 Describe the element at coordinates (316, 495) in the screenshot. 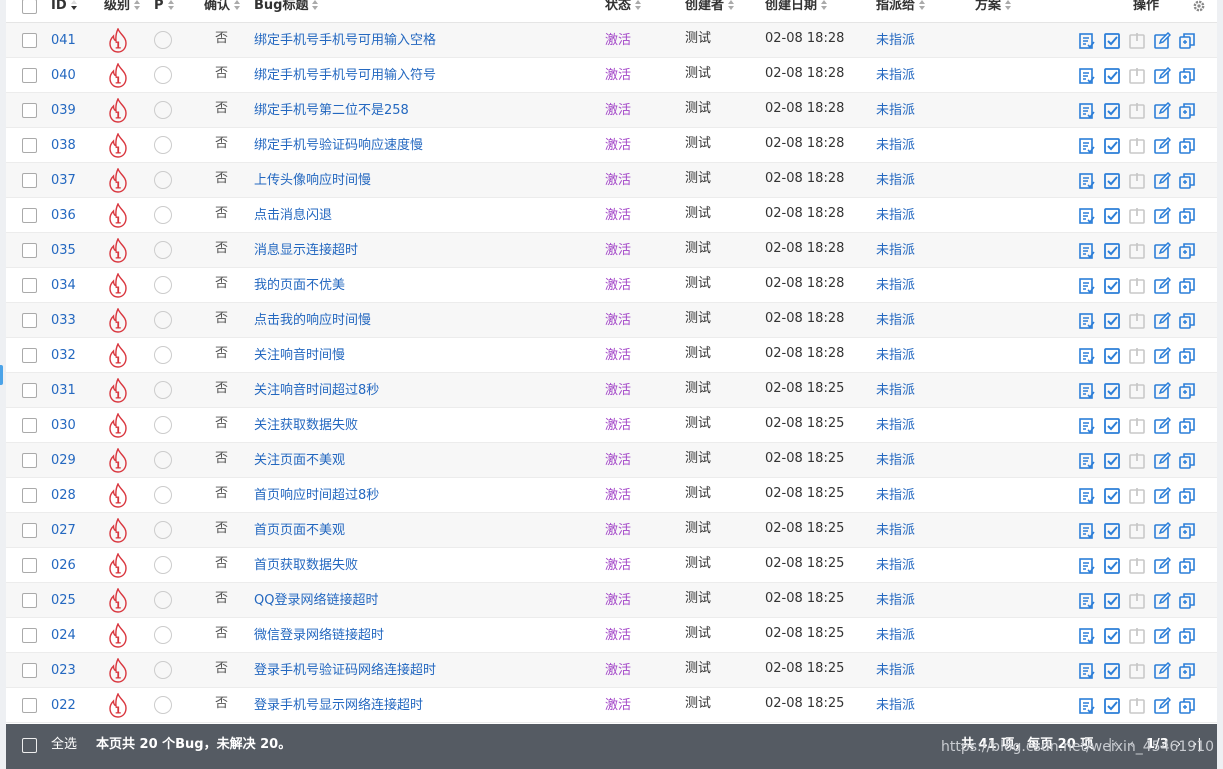

I see `bug-title-link: 首页响应时间超过8秒` at that location.